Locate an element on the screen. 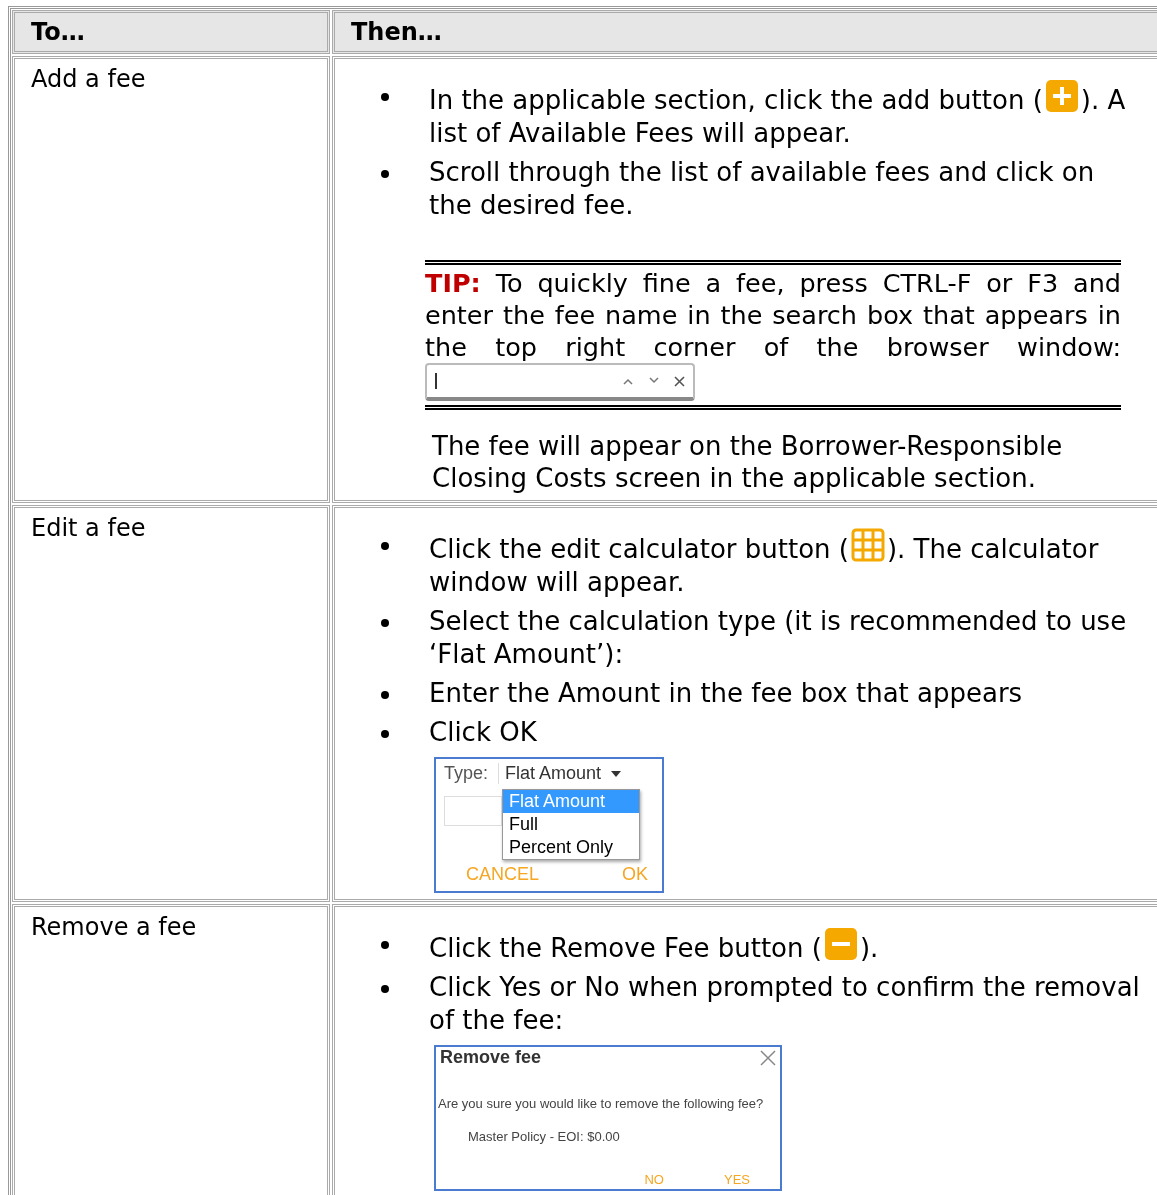 The width and height of the screenshot is (1157, 1195). dialog-button: OK is located at coordinates (635, 874).